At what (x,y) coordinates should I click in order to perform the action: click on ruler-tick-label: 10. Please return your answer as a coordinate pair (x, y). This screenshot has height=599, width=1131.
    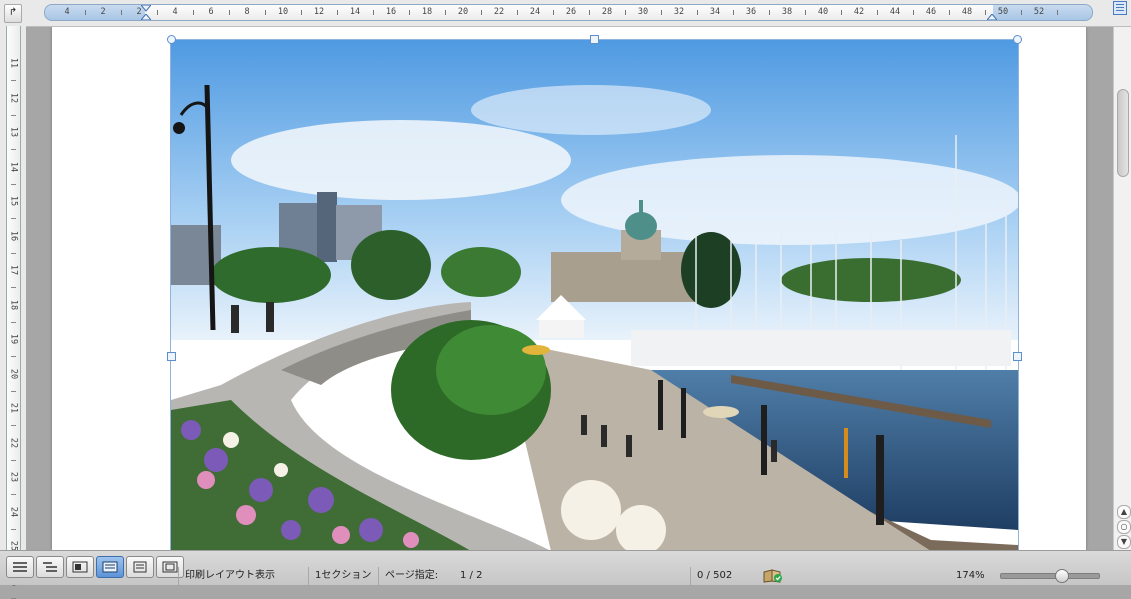
    Looking at the image, I should click on (283, 12).